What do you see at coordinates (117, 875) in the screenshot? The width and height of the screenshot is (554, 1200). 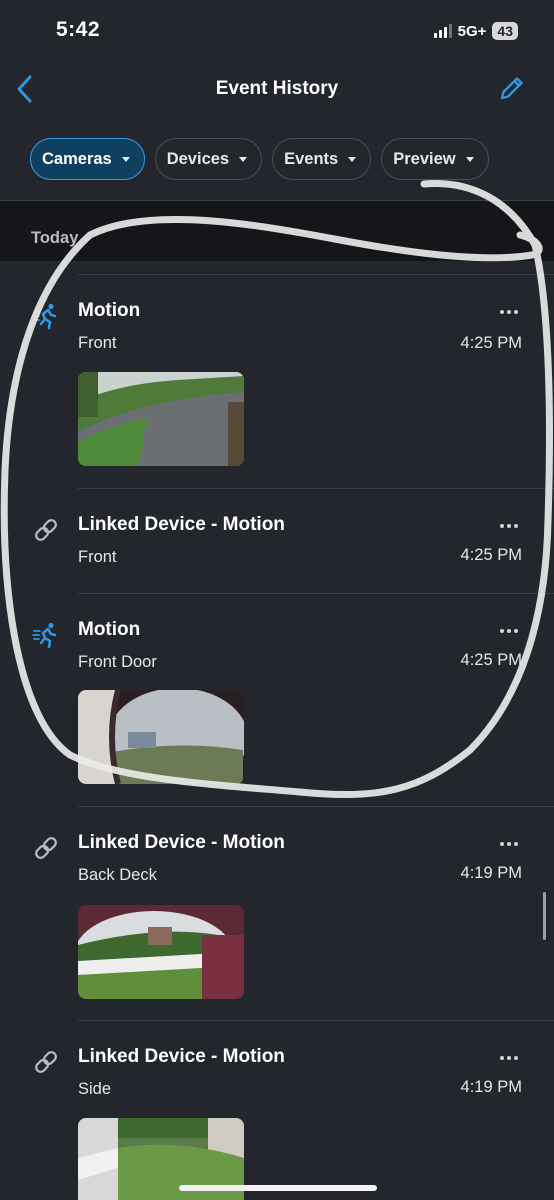 I see `event-device: Back Deck` at bounding box center [117, 875].